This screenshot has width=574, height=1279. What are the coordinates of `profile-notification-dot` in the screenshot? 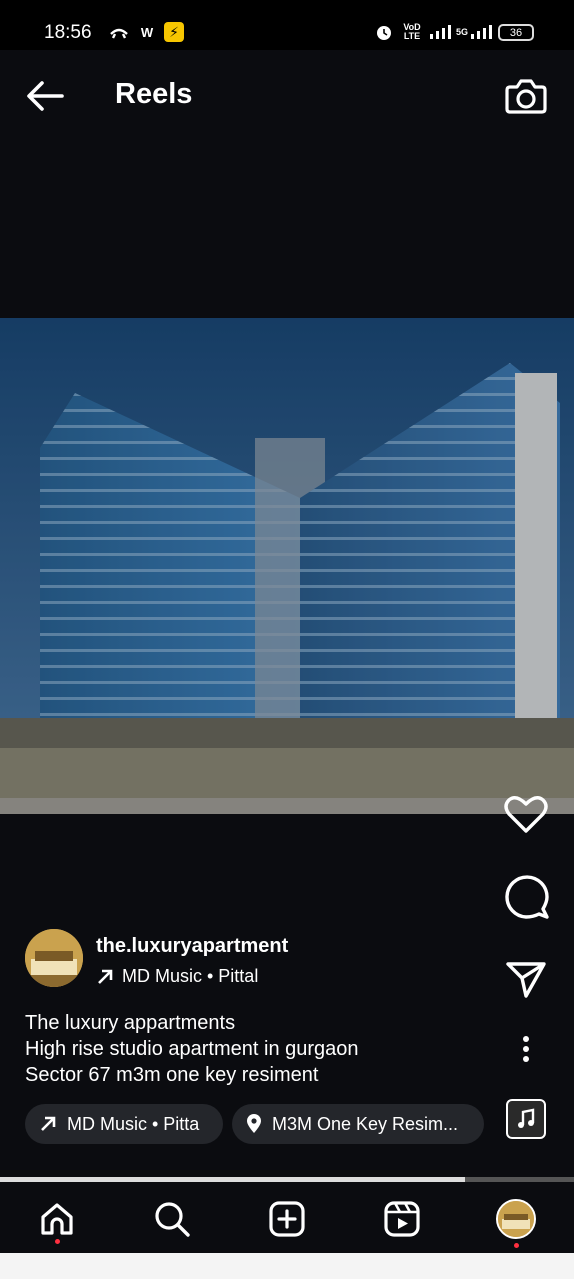 It's located at (516, 1245).